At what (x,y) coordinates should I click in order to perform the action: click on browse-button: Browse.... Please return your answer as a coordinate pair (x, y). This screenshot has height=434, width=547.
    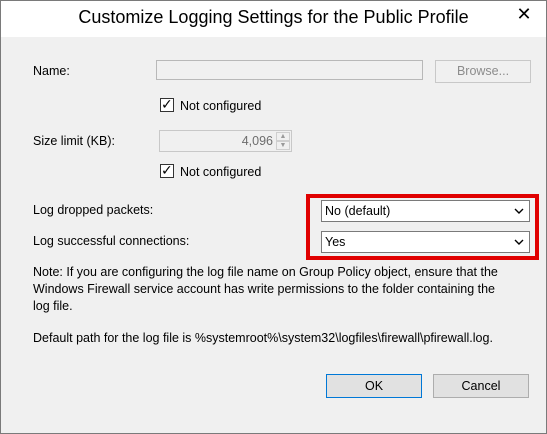
    Looking at the image, I should click on (483, 71).